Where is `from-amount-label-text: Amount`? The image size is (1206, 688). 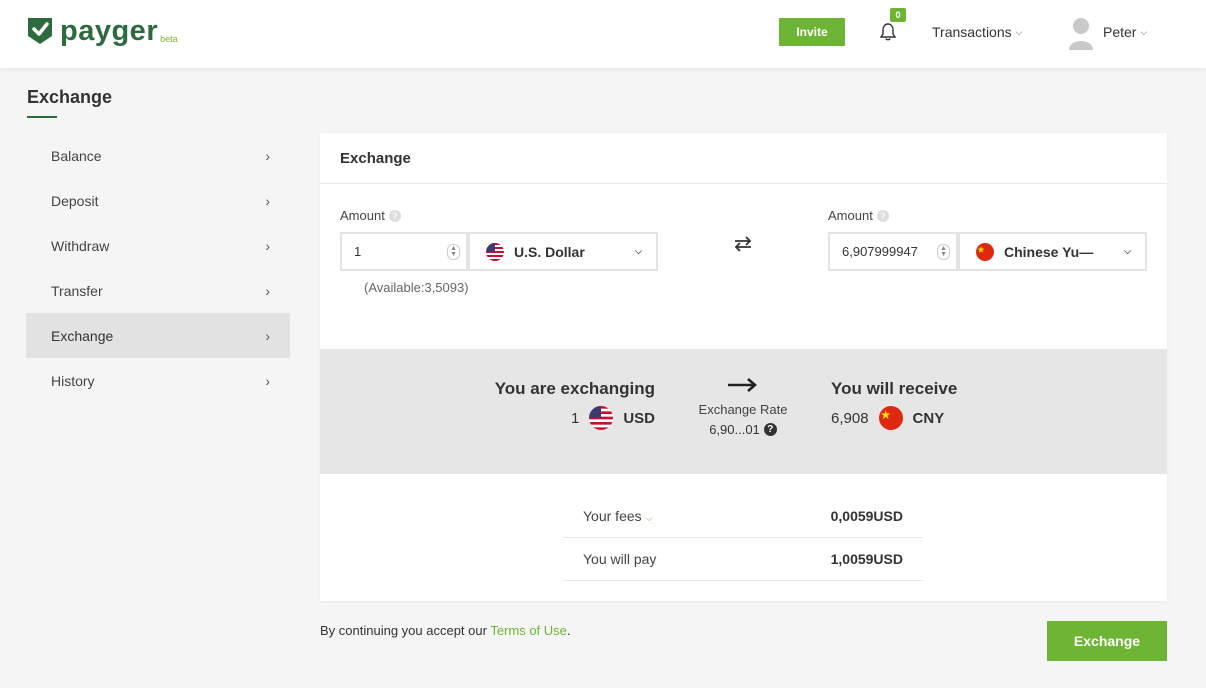
from-amount-label-text: Amount is located at coordinates (362, 215).